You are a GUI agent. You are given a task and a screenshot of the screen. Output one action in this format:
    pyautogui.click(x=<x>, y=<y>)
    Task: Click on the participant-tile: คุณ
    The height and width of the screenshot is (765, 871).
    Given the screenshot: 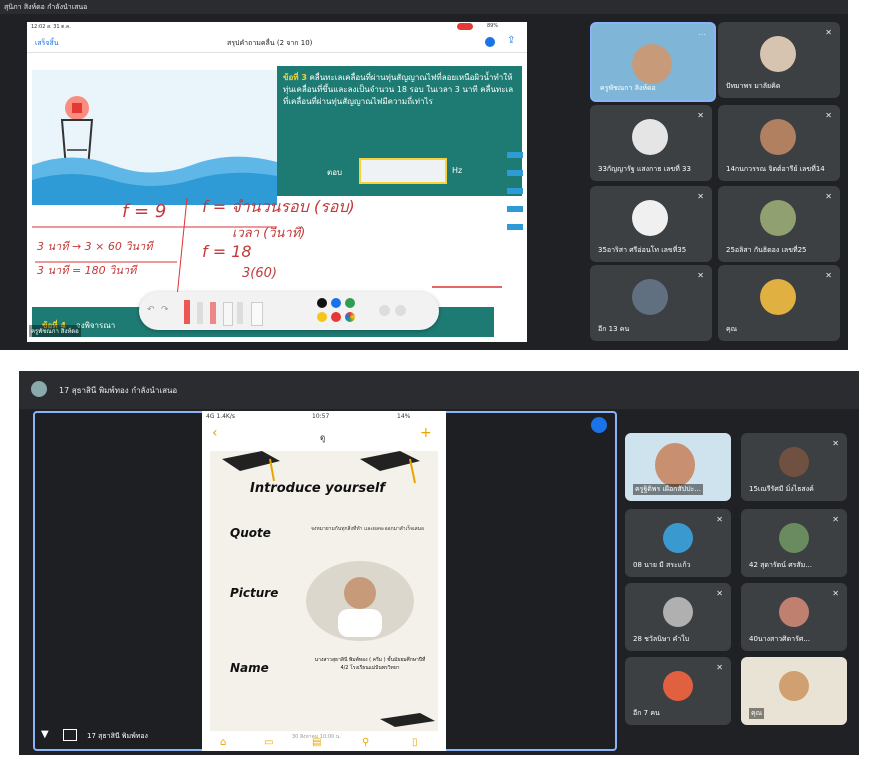 What is the action you would take?
    pyautogui.click(x=794, y=691)
    